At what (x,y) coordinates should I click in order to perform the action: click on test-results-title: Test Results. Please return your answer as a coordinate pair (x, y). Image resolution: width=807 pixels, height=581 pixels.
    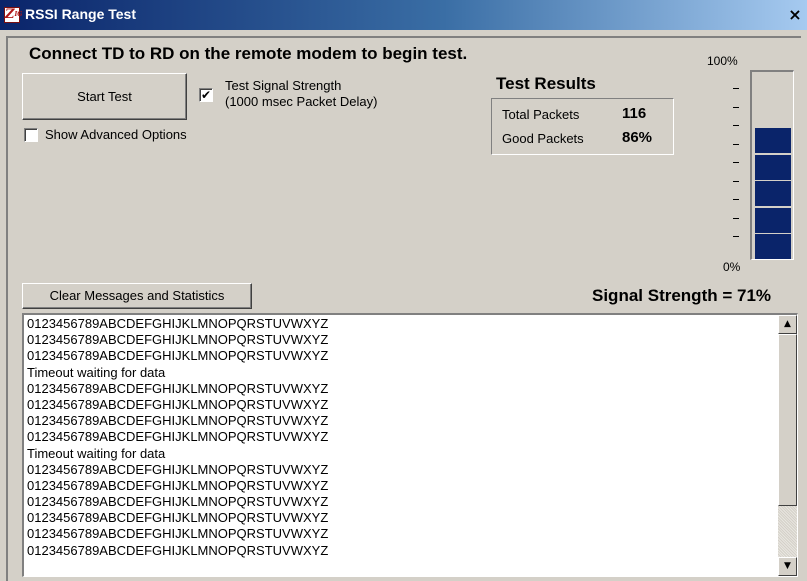
    Looking at the image, I should click on (546, 83).